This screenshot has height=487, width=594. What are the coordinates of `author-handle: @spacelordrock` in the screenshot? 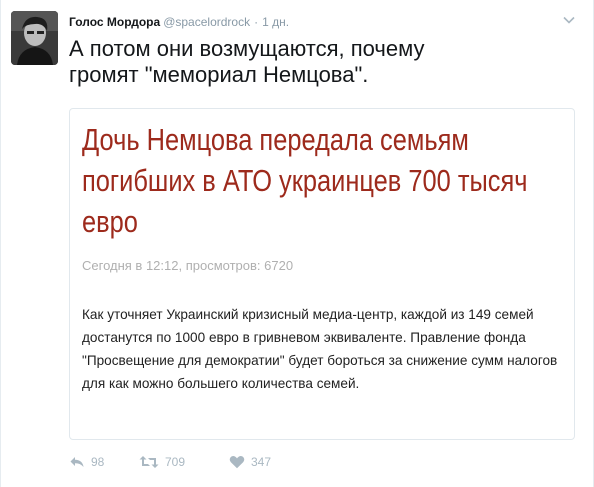 It's located at (206, 22).